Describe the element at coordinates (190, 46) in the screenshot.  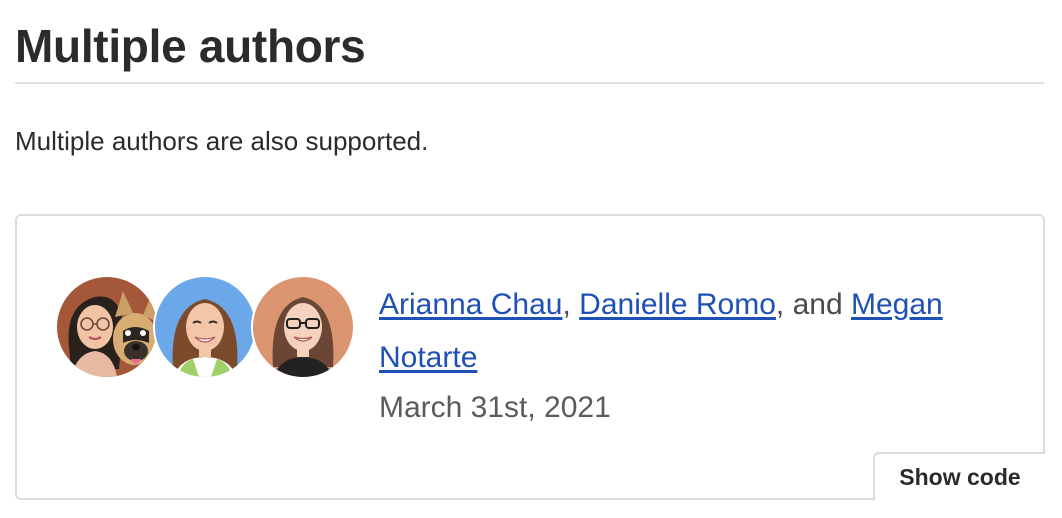
I see `section-heading: Multiple authors` at that location.